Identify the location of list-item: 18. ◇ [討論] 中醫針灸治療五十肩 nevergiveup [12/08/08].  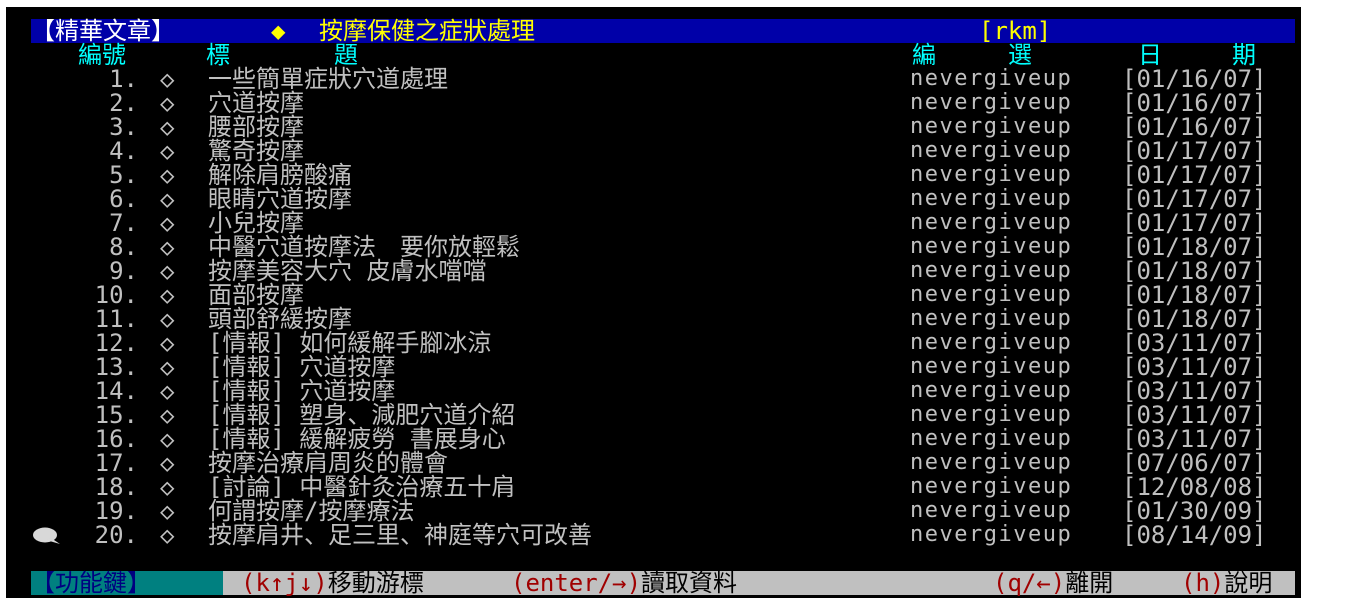
(650, 487).